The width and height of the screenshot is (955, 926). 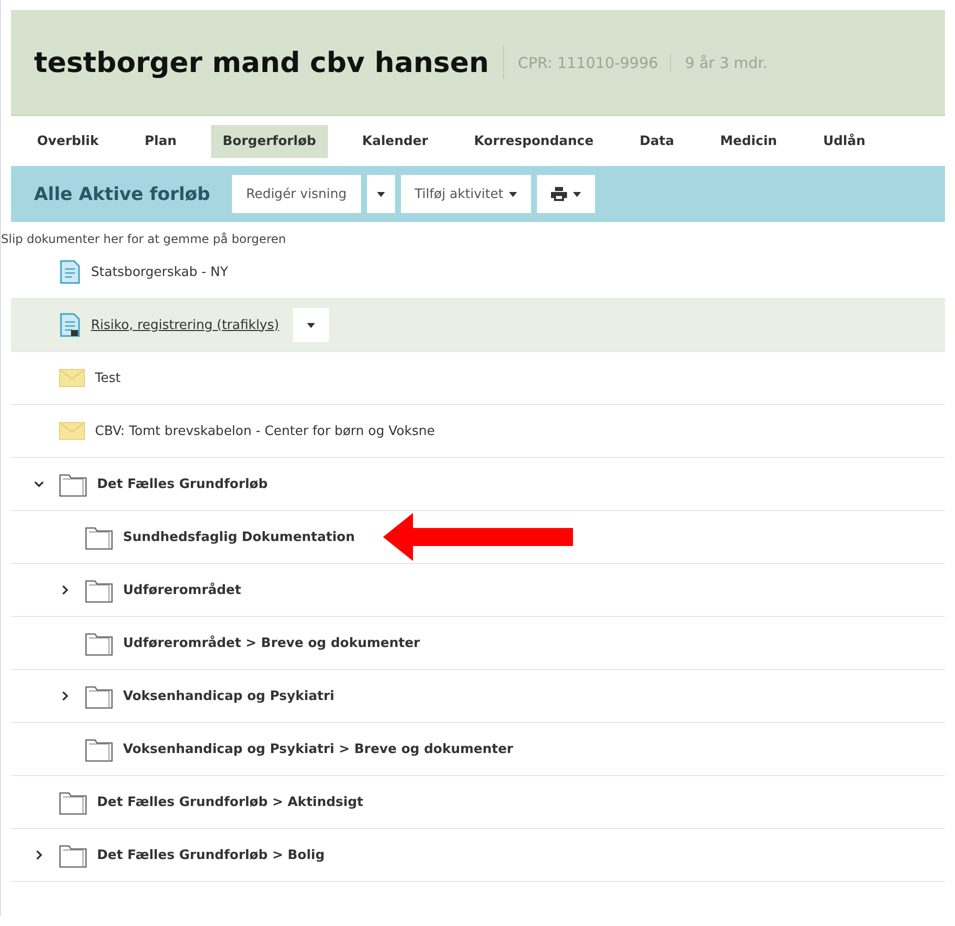 I want to click on item-label: CBV: Tomt brevskabelon - Center for børn og Voksne, so click(x=265, y=431).